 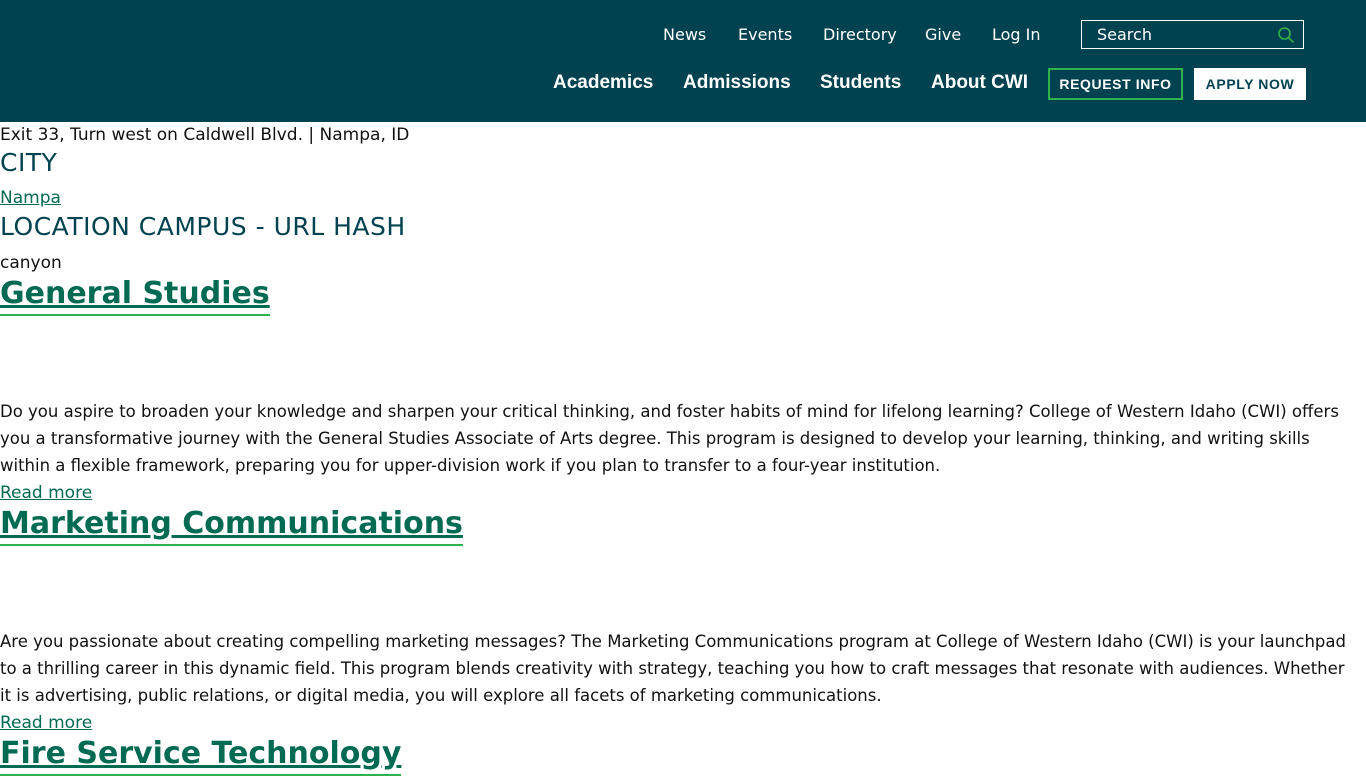 What do you see at coordinates (1250, 84) in the screenshot?
I see `apply-now-button: APPLY NOW` at bounding box center [1250, 84].